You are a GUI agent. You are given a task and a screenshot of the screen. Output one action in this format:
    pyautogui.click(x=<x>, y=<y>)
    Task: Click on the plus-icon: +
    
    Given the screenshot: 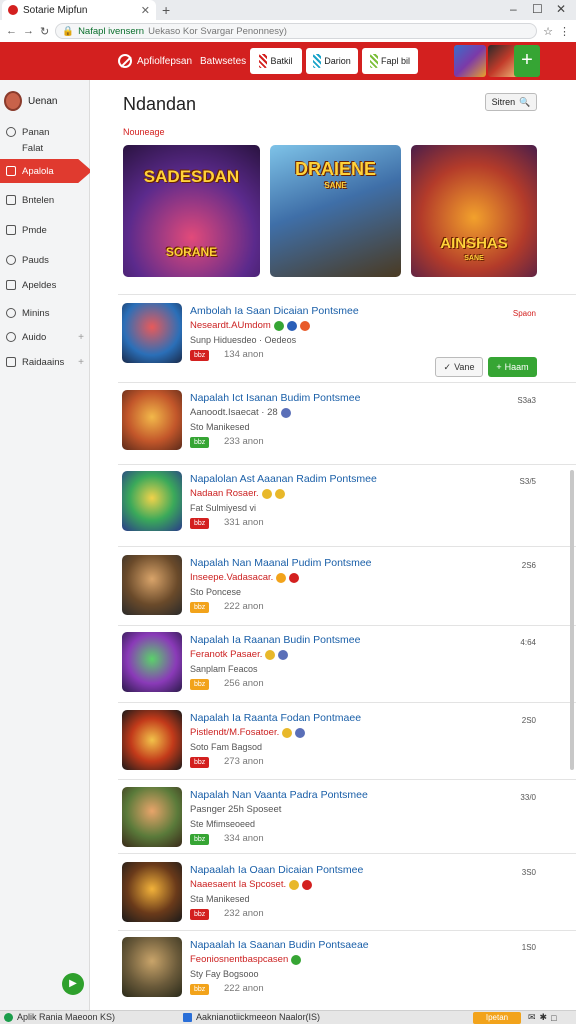 What is the action you would take?
    pyautogui.click(x=499, y=367)
    